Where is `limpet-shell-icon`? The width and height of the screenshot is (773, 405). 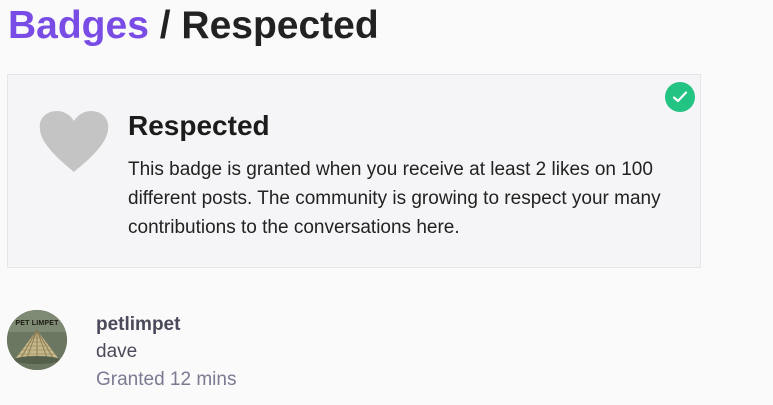 limpet-shell-icon is located at coordinates (37, 340).